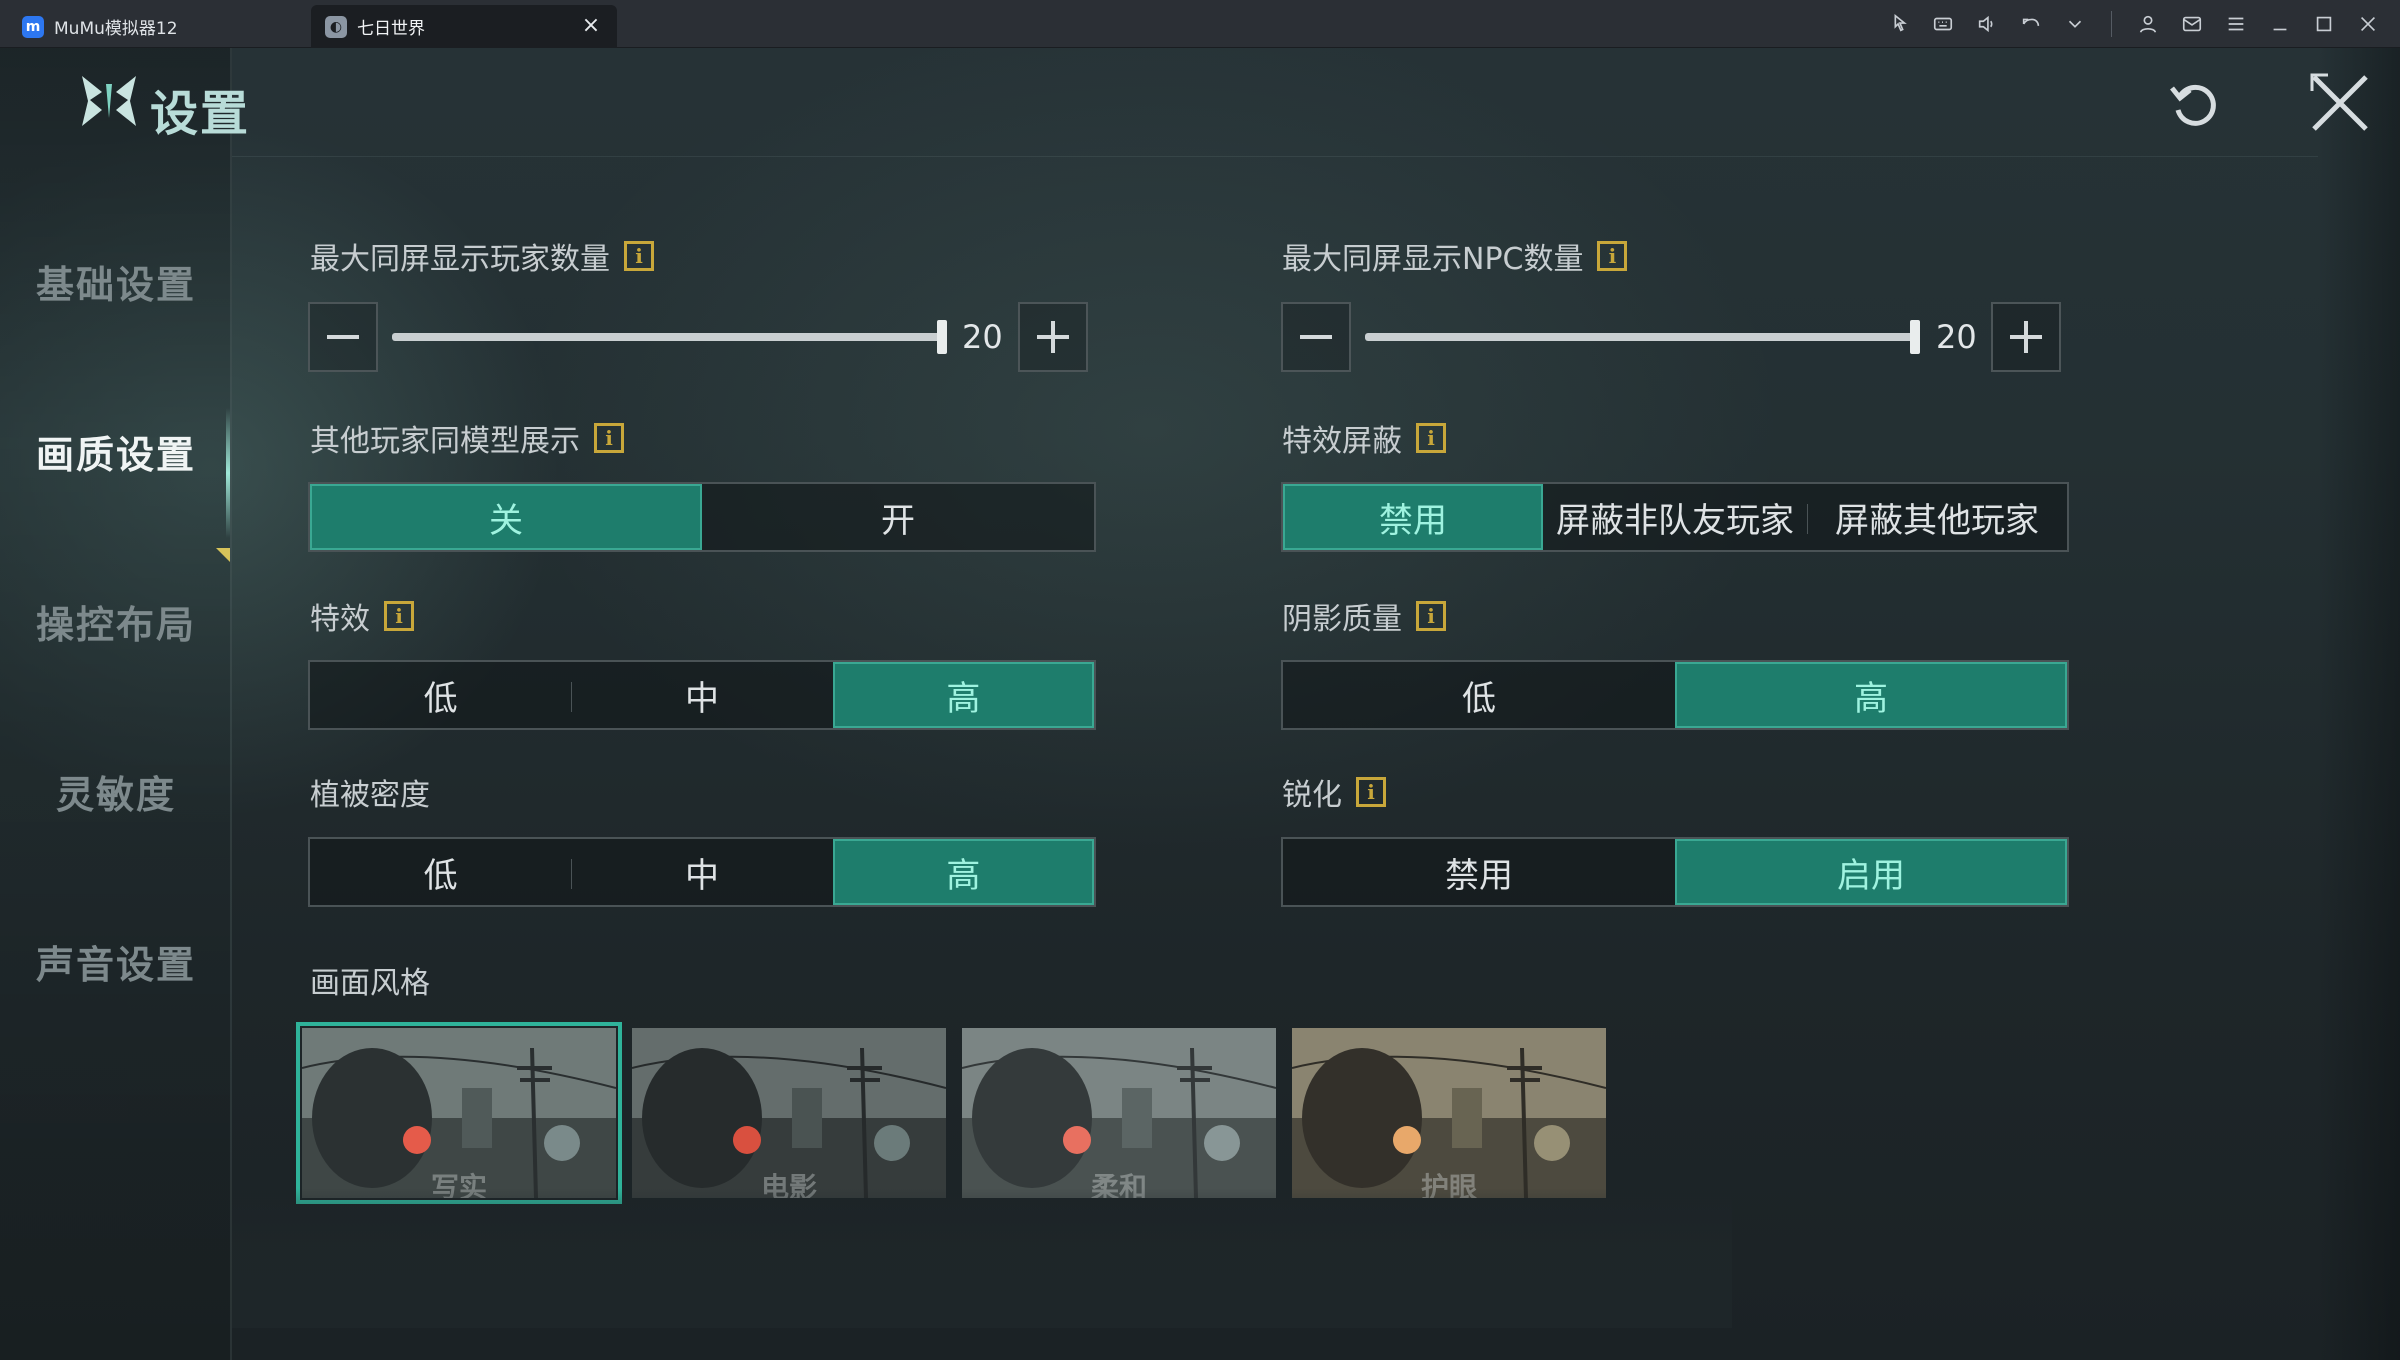  What do you see at coordinates (506, 517) in the screenshot?
I see `same-model-option-off: 关` at bounding box center [506, 517].